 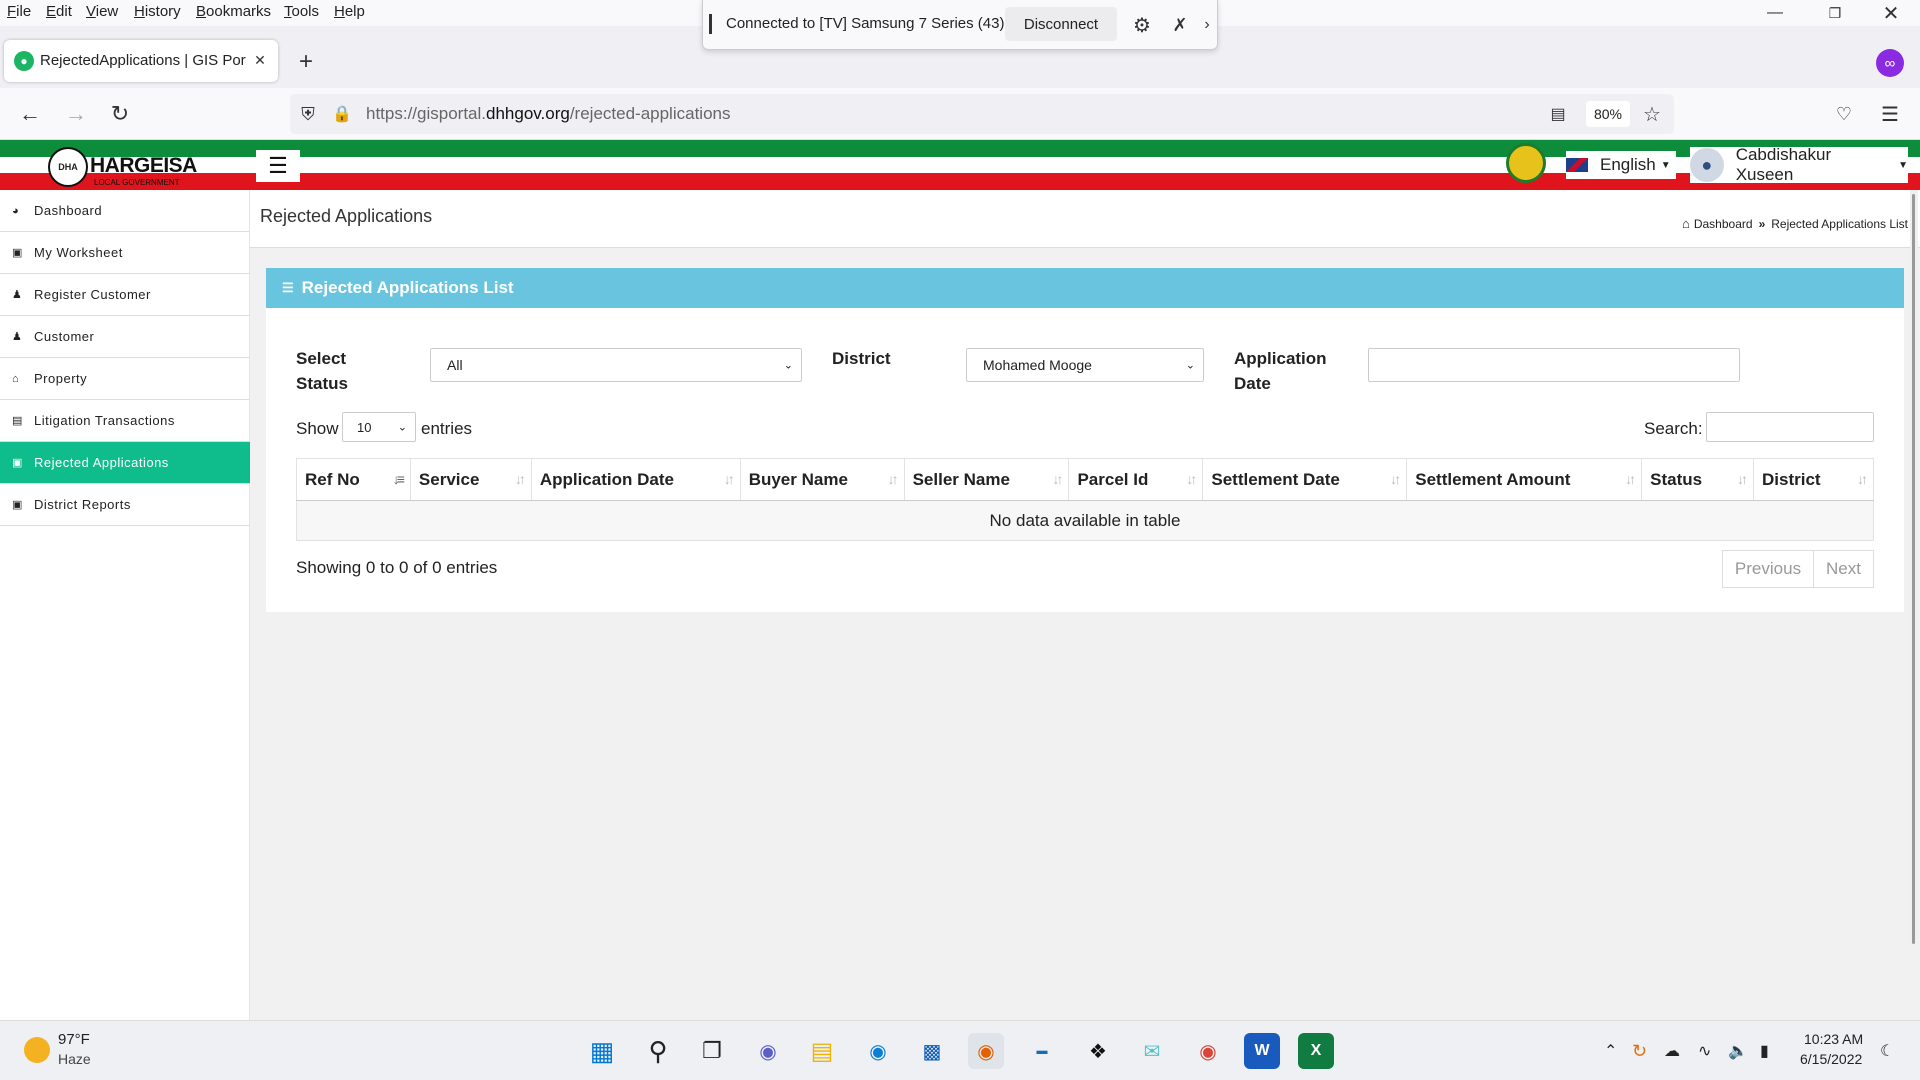 I want to click on status-select: All ⌄, so click(x=616, y=365).